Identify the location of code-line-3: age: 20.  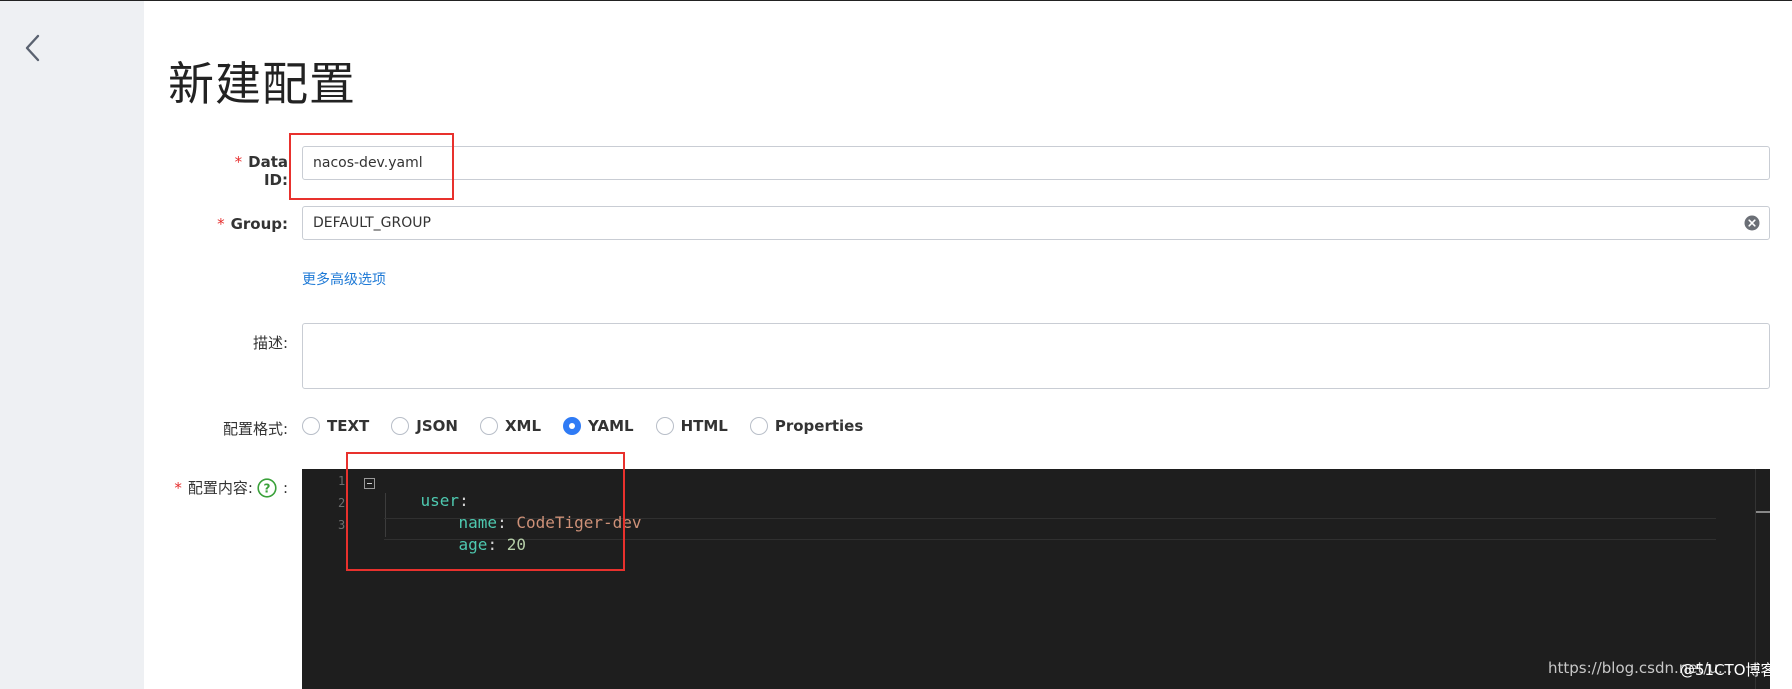
(492, 544).